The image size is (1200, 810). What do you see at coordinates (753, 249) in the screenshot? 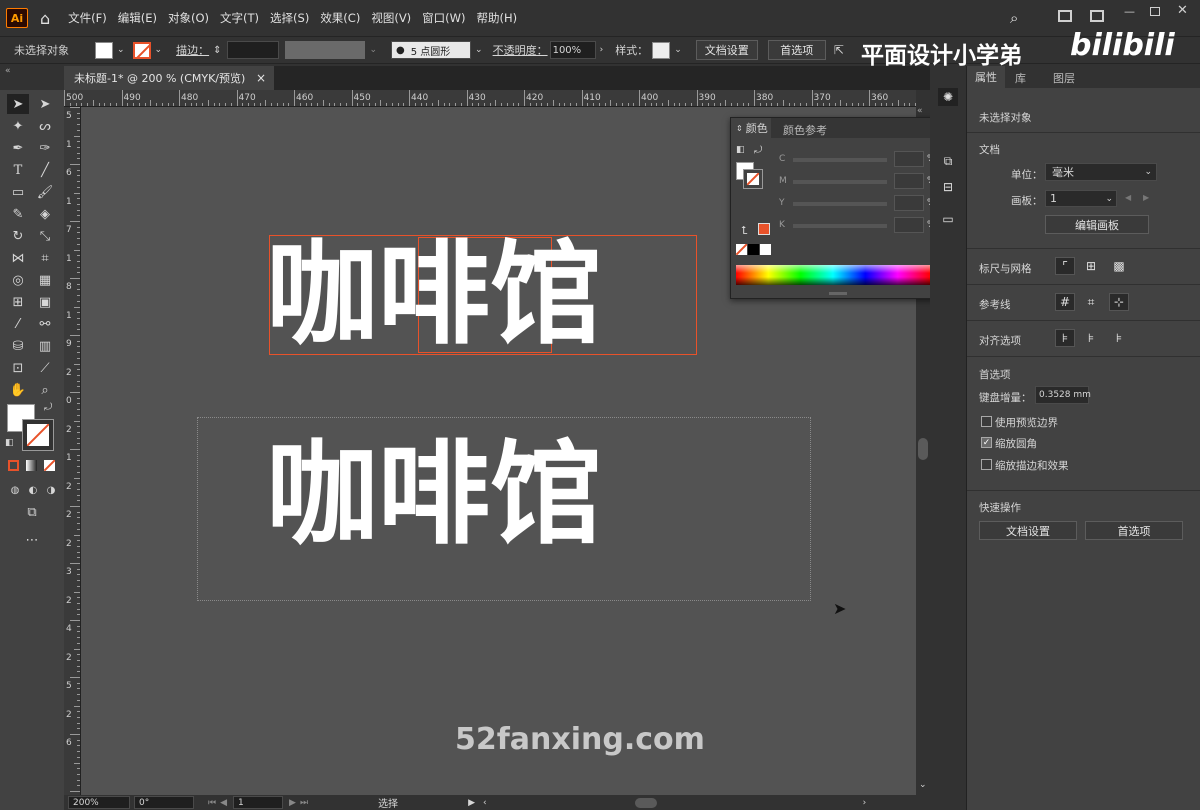
I see `black-swatch` at bounding box center [753, 249].